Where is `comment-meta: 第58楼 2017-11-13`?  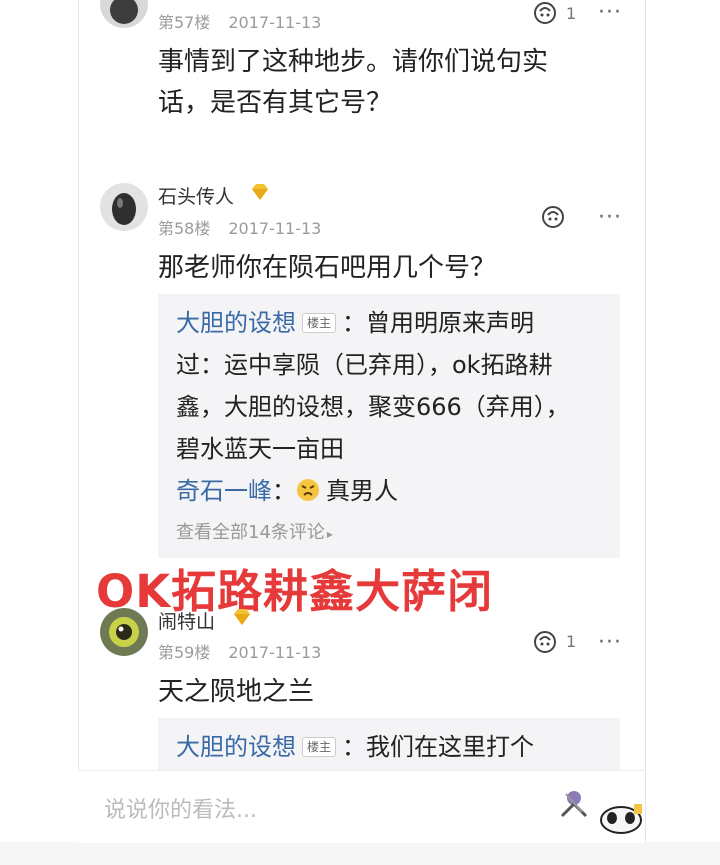
comment-meta: 第58楼 2017-11-13 is located at coordinates (239, 227).